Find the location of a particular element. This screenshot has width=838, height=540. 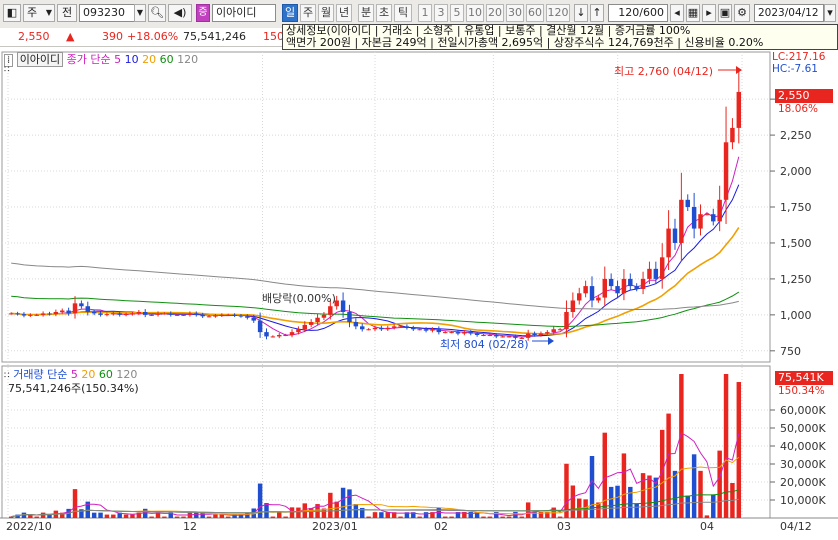

price-tick-label: 750 is located at coordinates (790, 351).